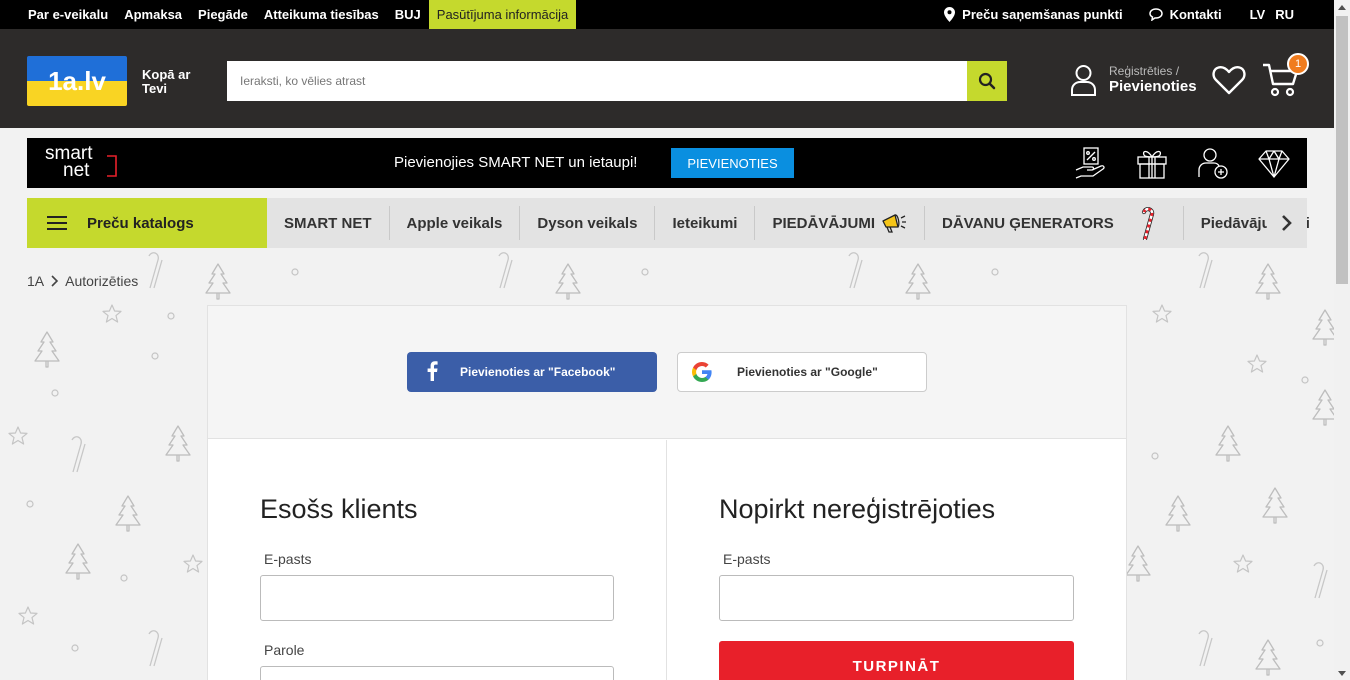  Describe the element at coordinates (166, 81) in the screenshot. I see `tagline: Kopā ar Tevi` at that location.